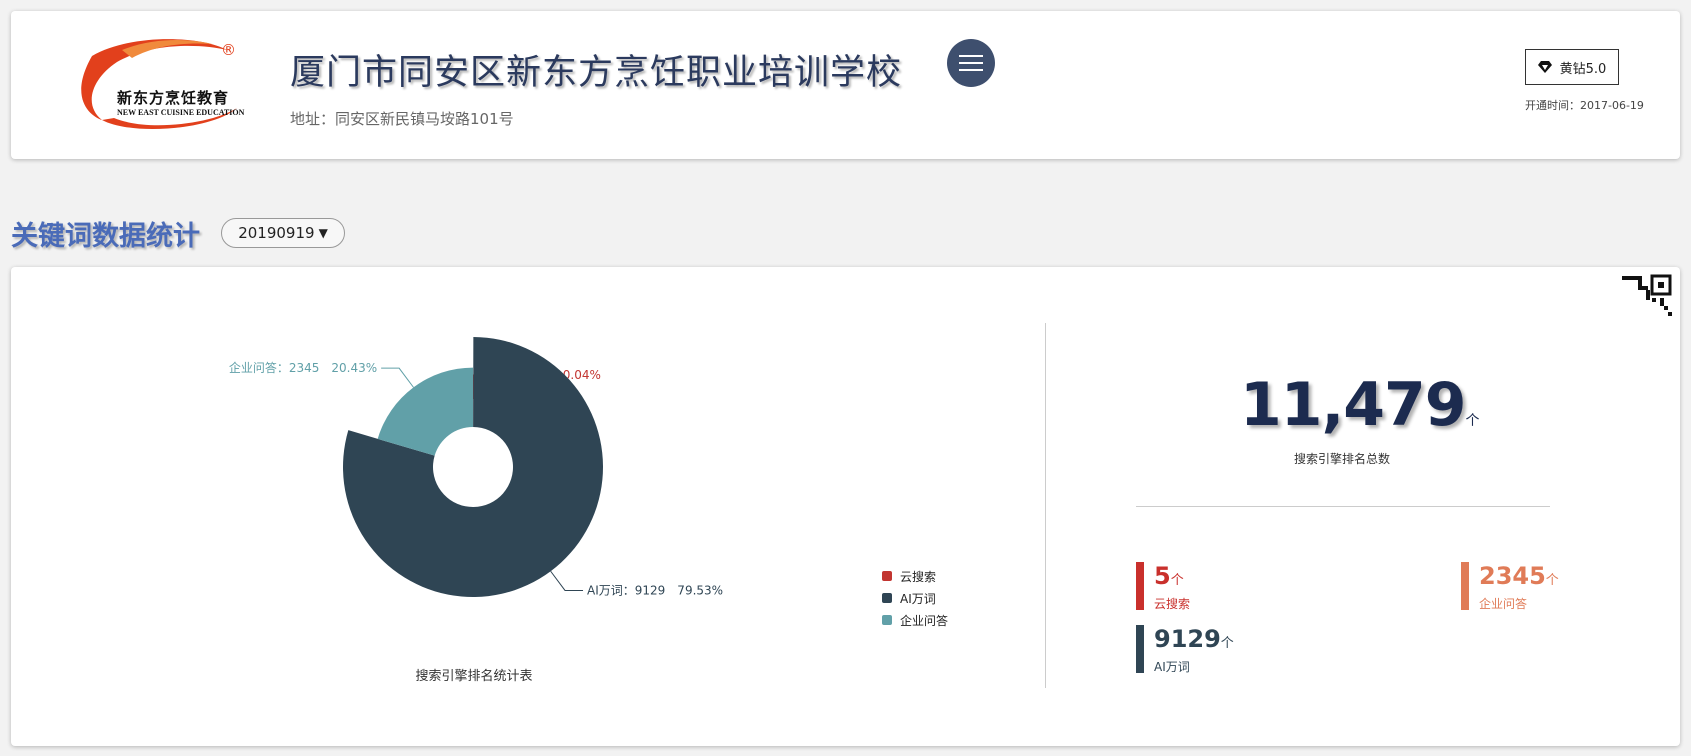  I want to click on vertical-divider, so click(1045, 505).